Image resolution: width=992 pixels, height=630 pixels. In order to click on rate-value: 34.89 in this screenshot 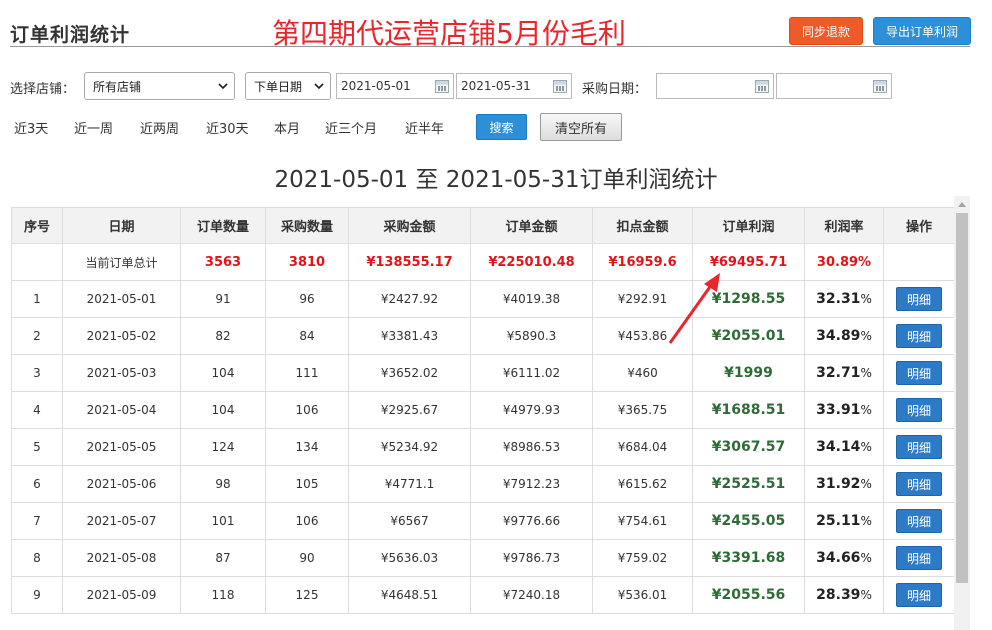, I will do `click(838, 336)`.